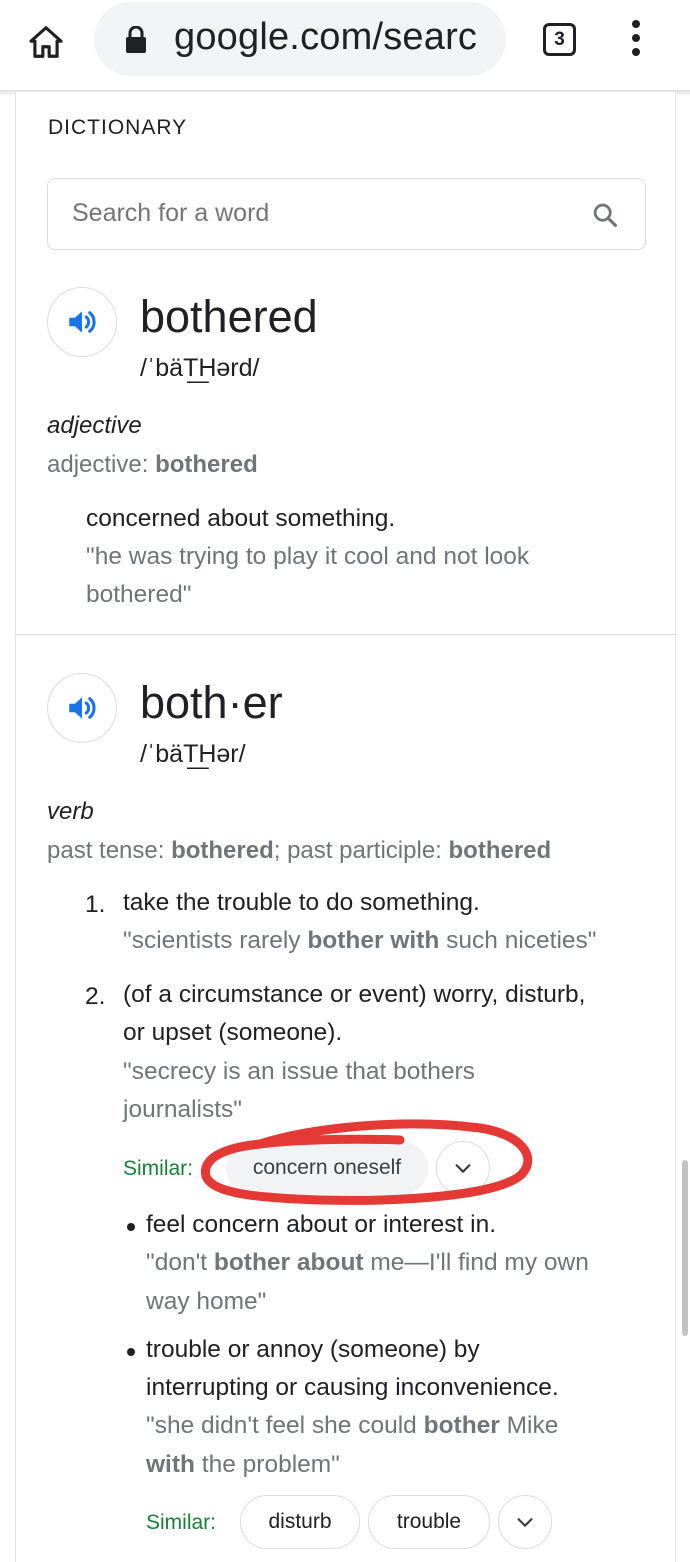 This screenshot has height=1562, width=690. What do you see at coordinates (229, 316) in the screenshot?
I see `headword: bothered` at bounding box center [229, 316].